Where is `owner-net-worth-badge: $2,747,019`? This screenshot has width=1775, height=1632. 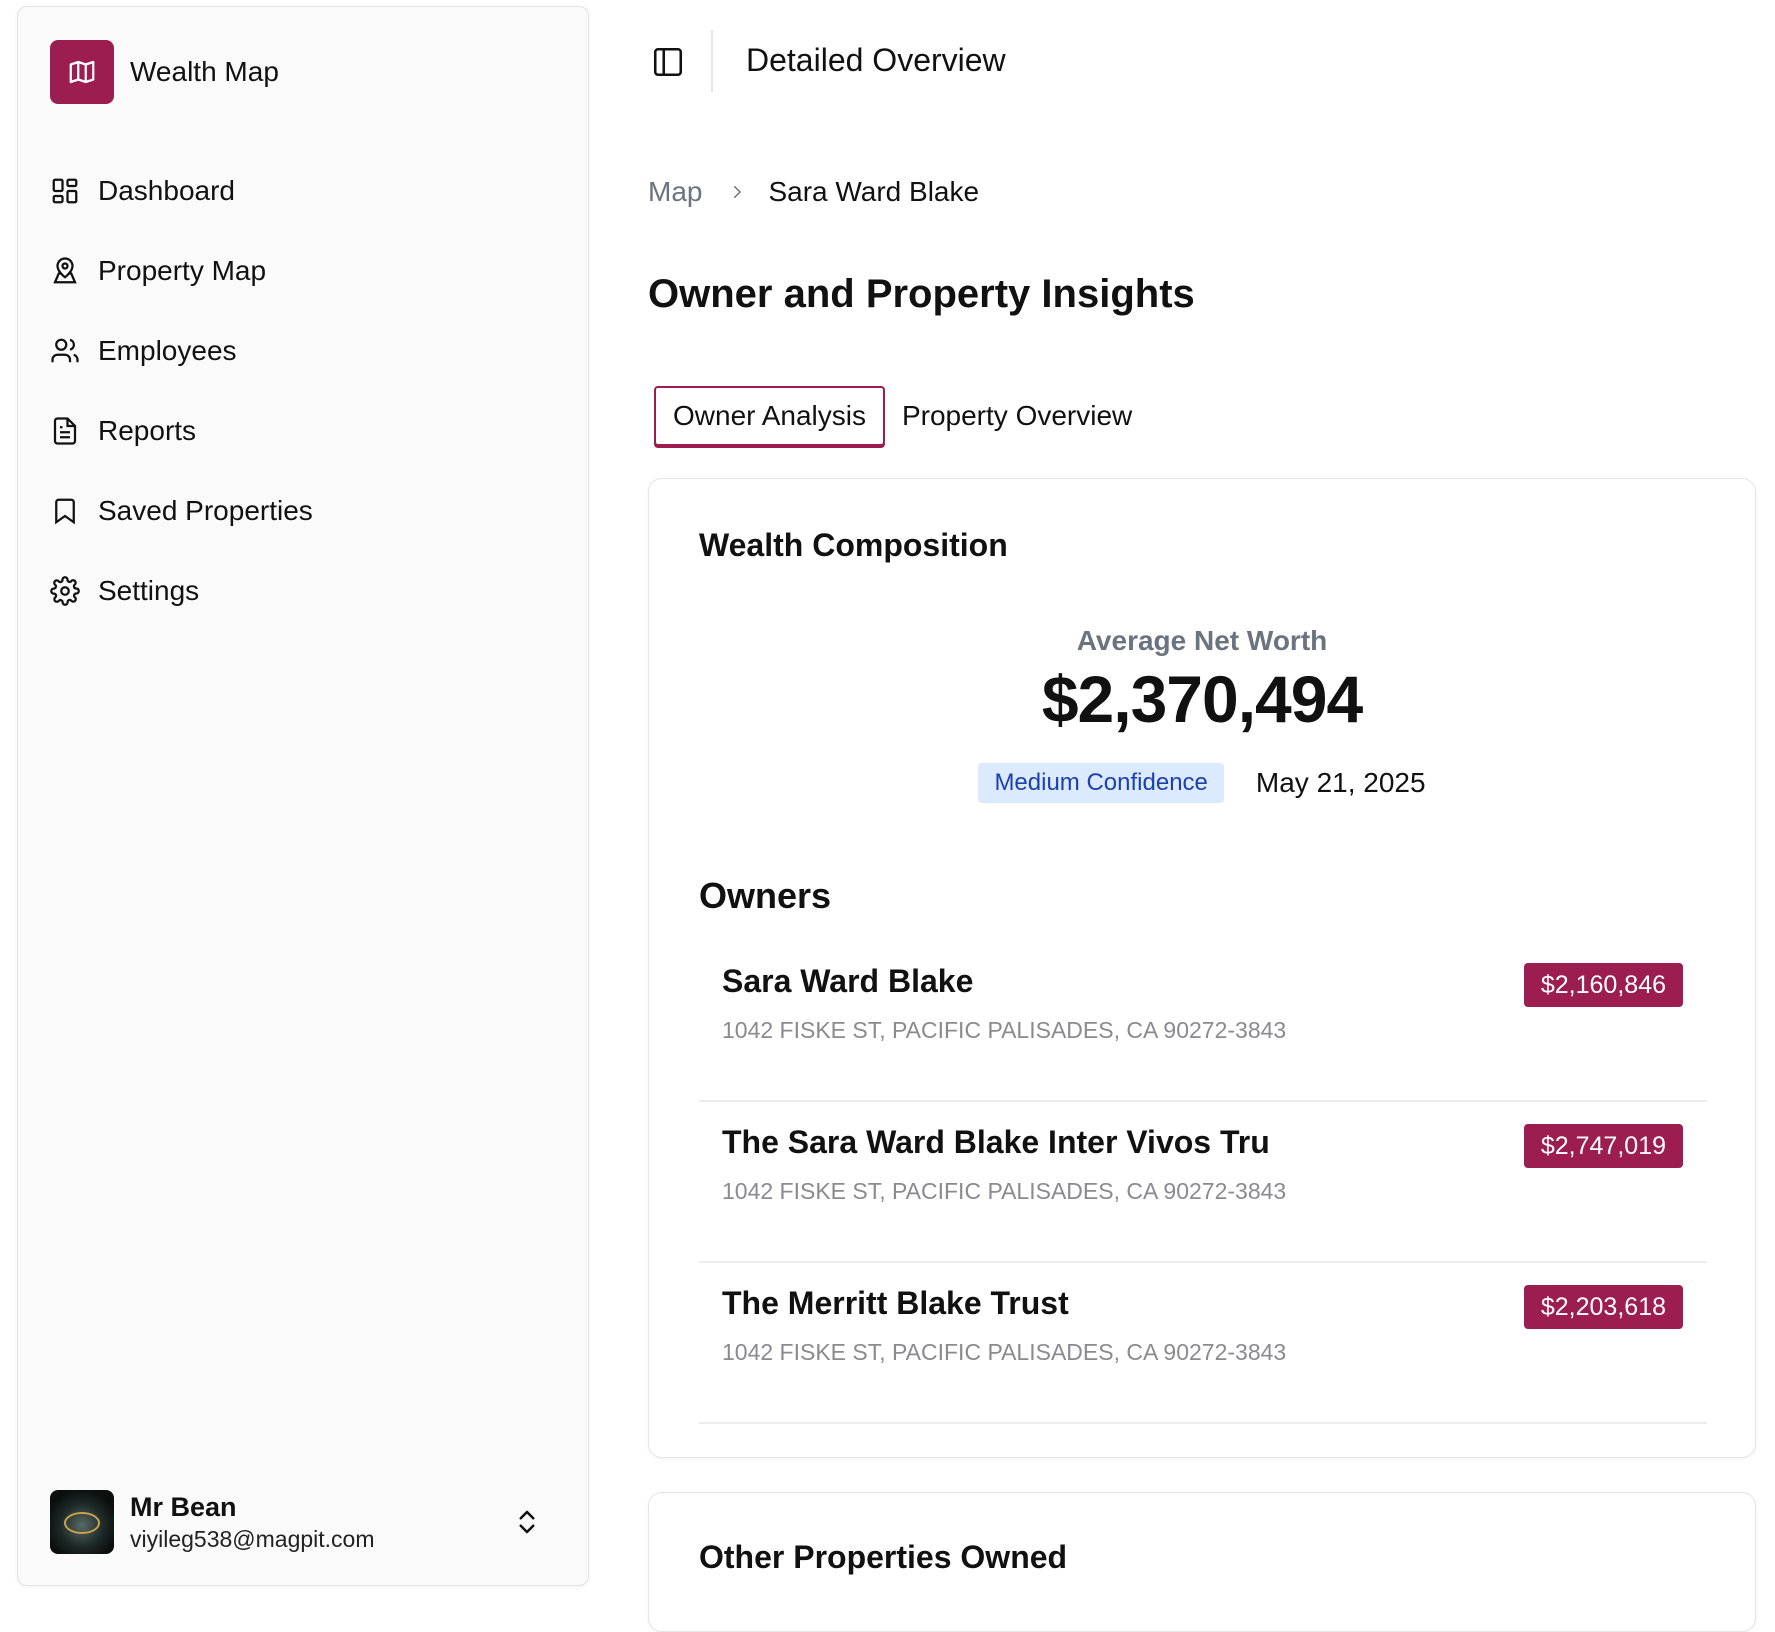 owner-net-worth-badge: $2,747,019 is located at coordinates (1603, 1146).